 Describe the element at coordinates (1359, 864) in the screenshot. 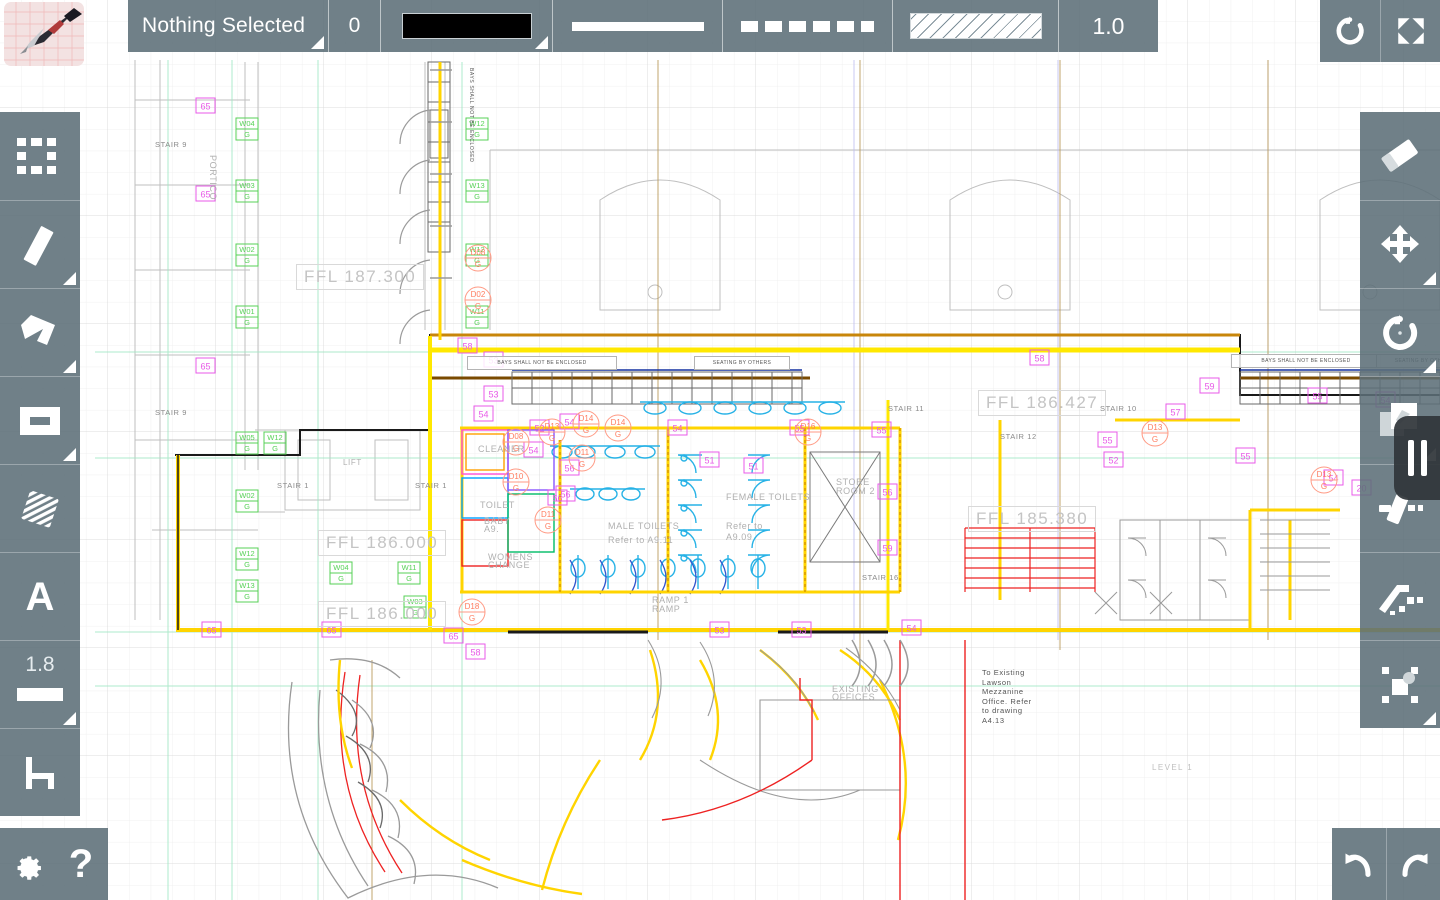

I see `undo-button` at that location.